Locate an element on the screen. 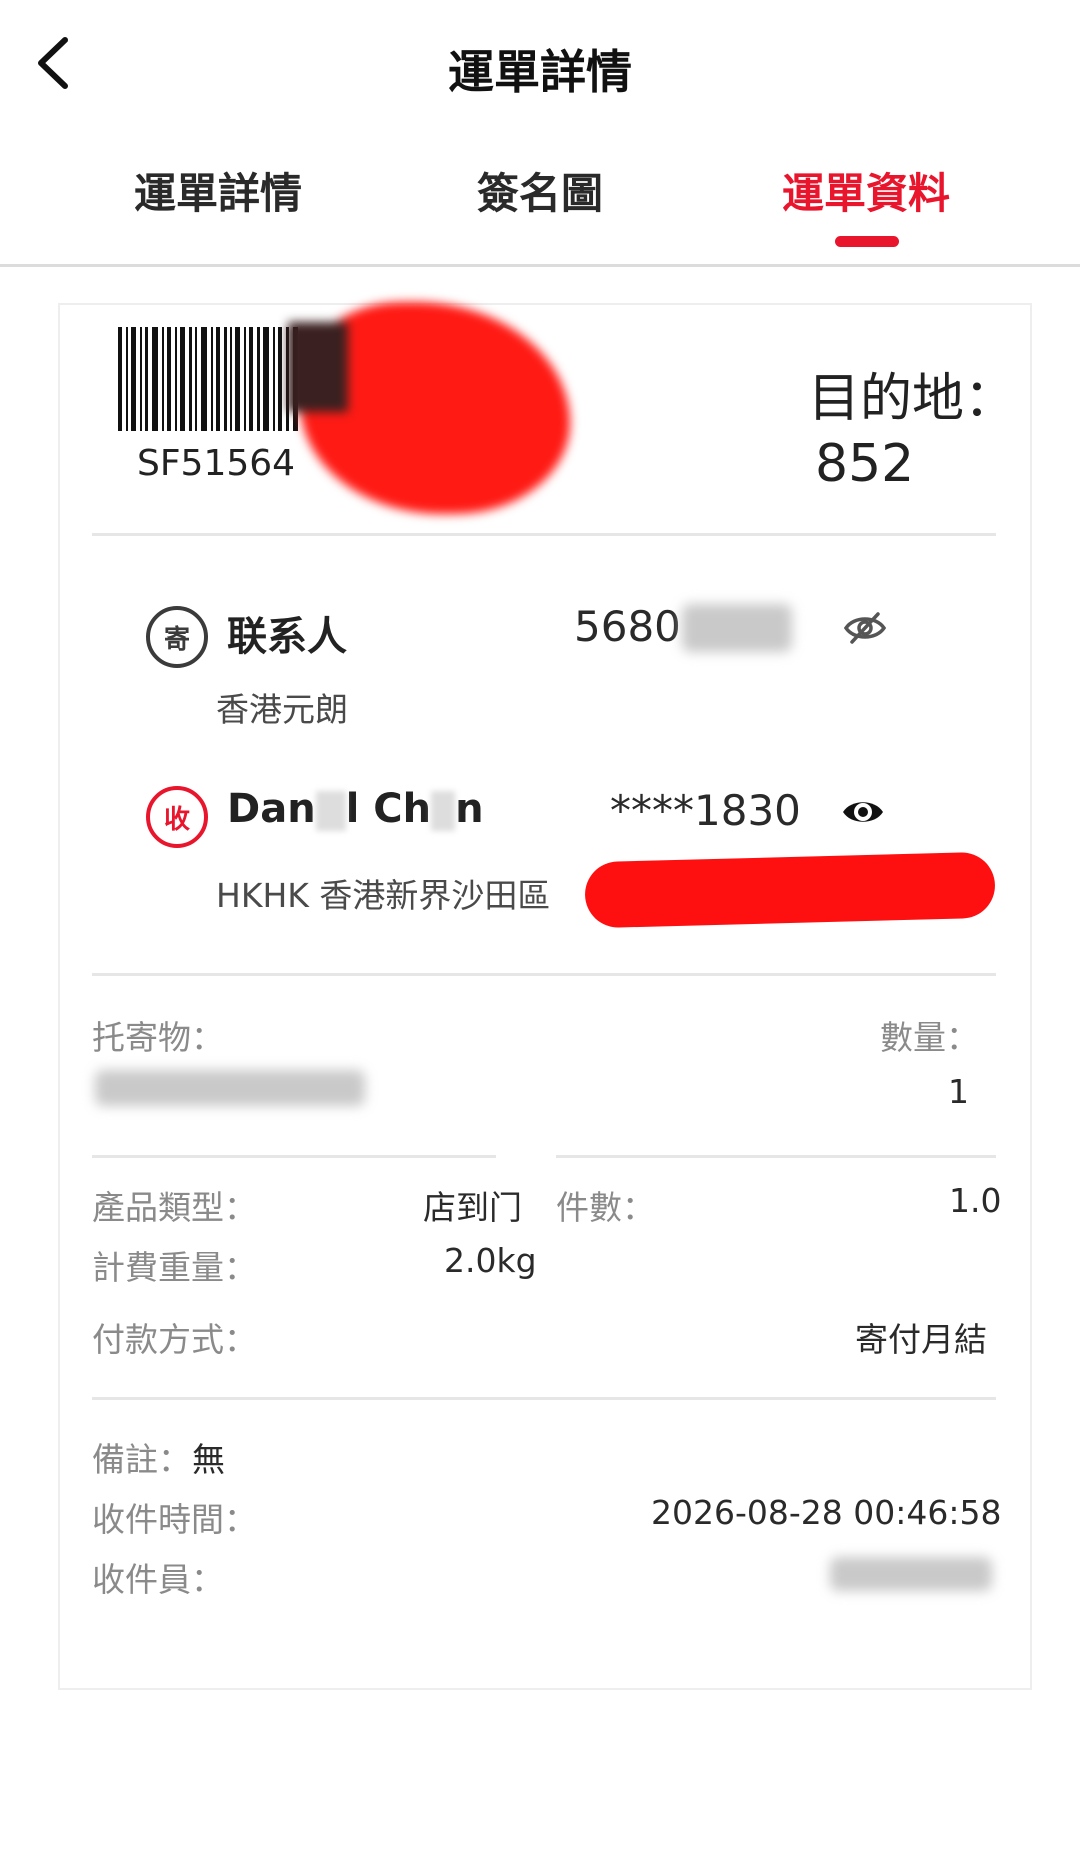 This screenshot has height=1876, width=1080. pieces-value: 1.0 is located at coordinates (975, 1200).